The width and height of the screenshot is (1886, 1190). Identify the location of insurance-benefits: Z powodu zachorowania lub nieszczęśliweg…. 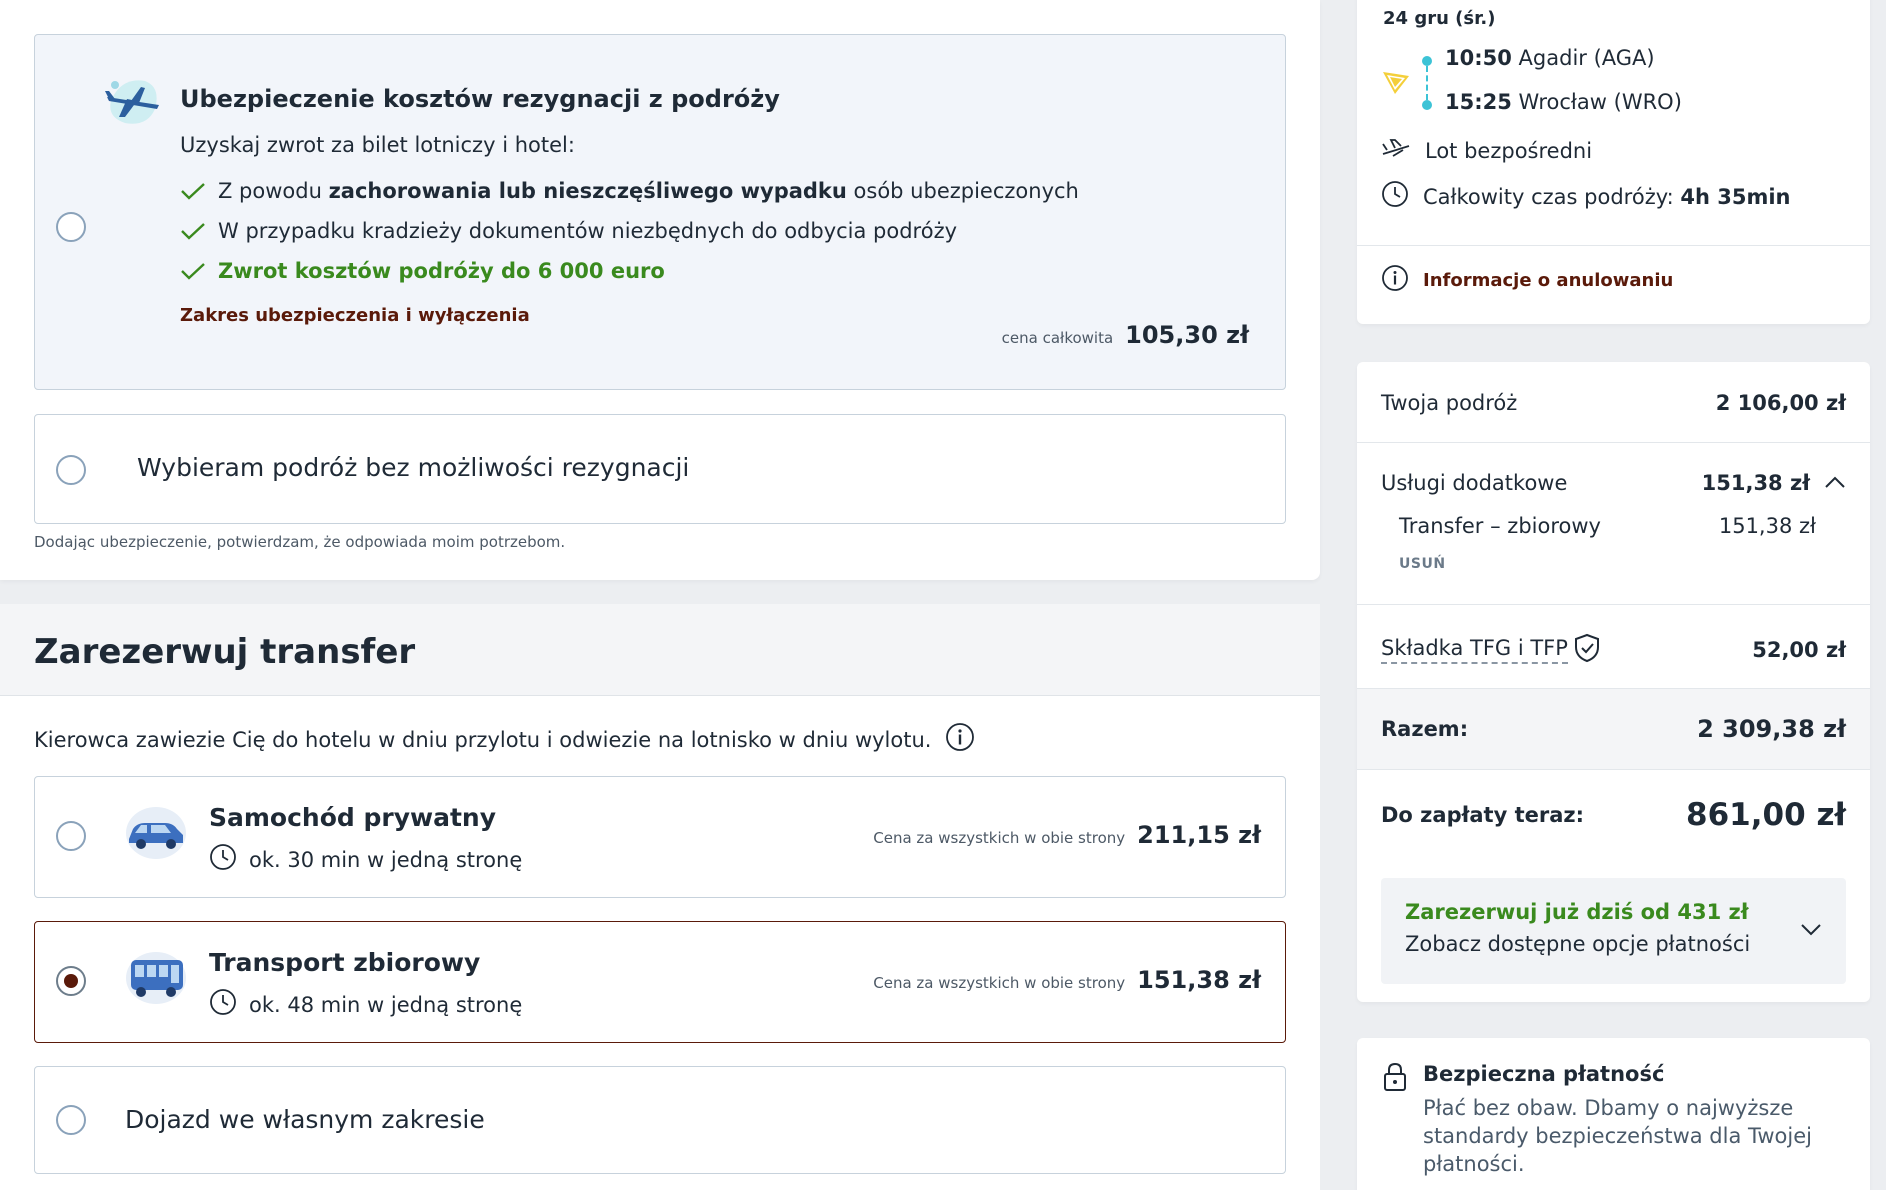
(629, 231).